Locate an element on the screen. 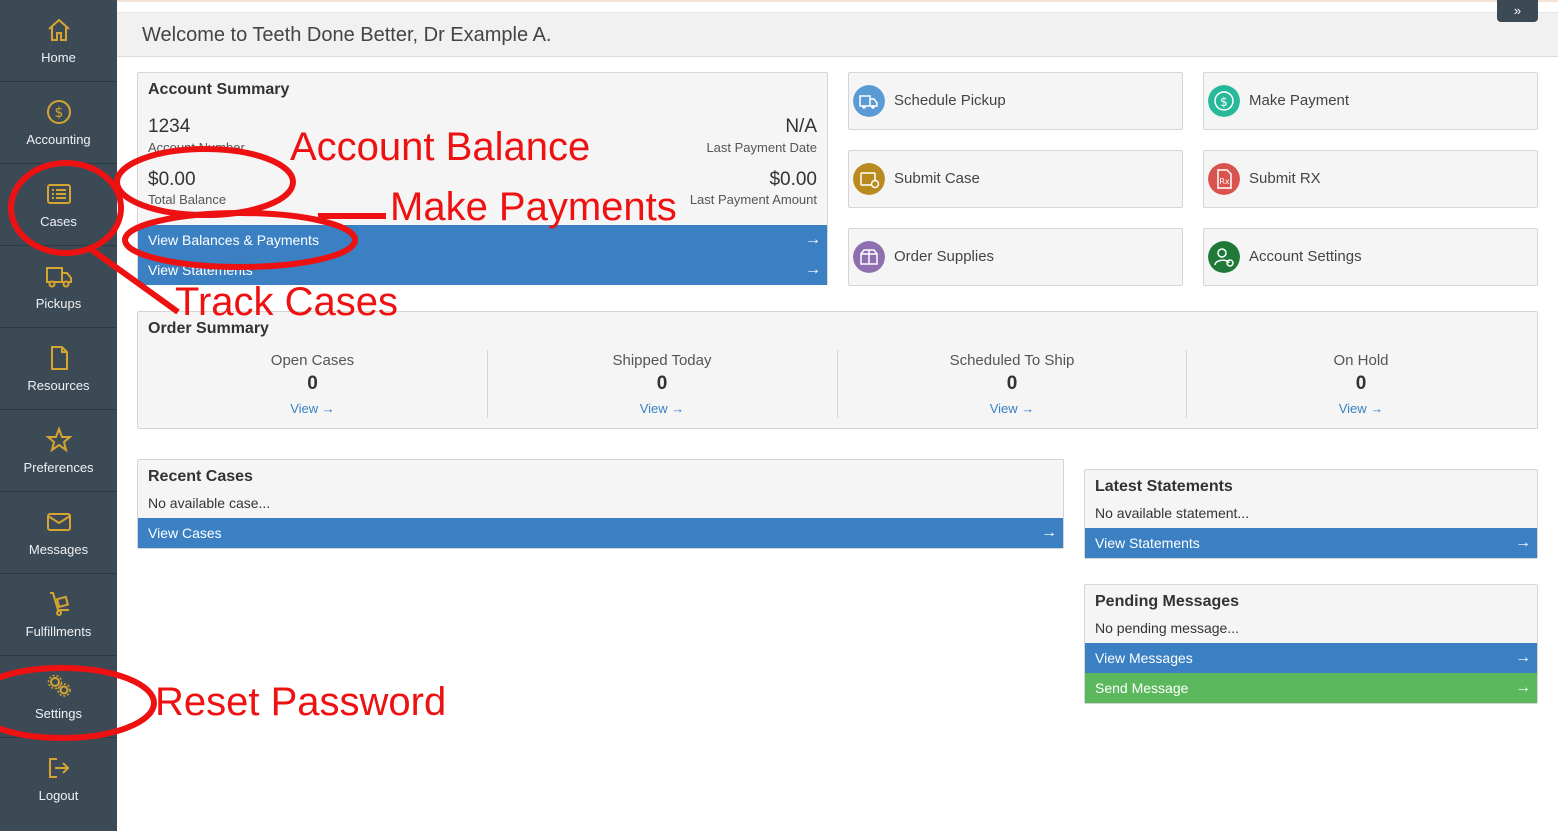  nav-cases: Cases is located at coordinates (58, 205).